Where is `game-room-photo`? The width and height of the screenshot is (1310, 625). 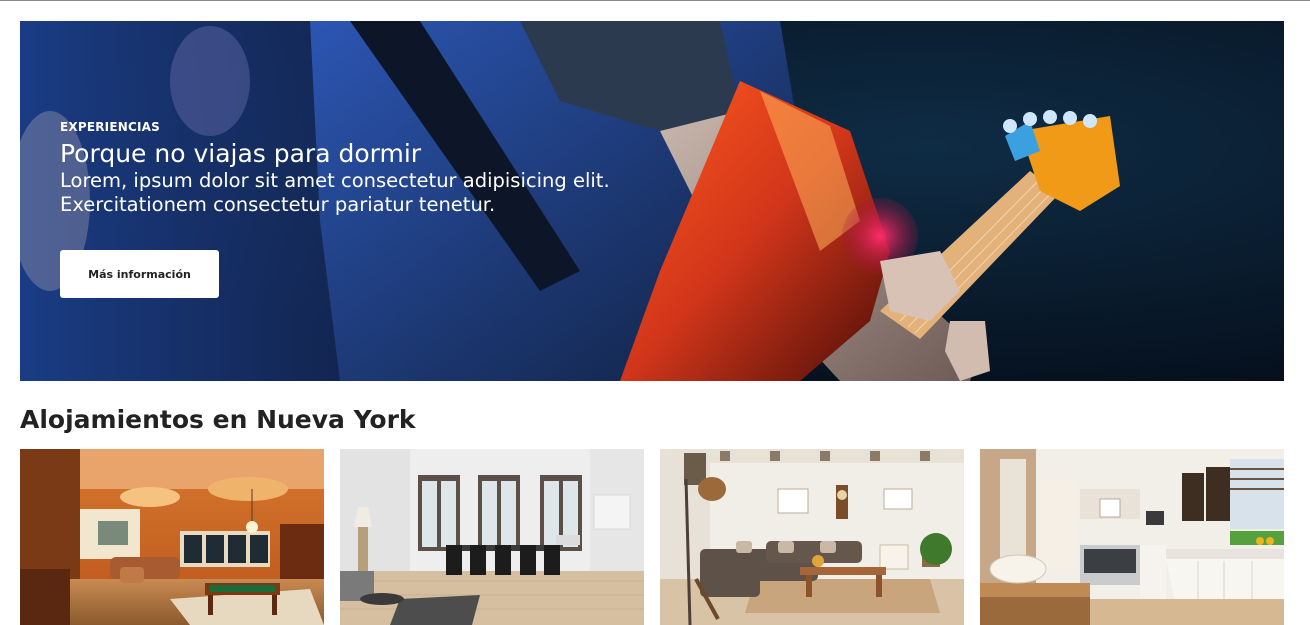
game-room-photo is located at coordinates (172, 537).